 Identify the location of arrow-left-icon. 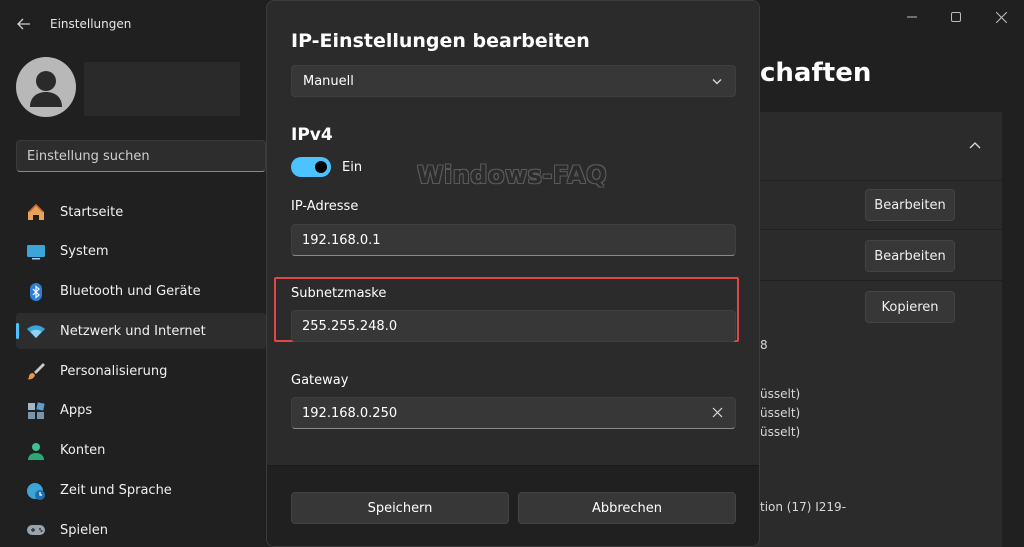
(23, 24).